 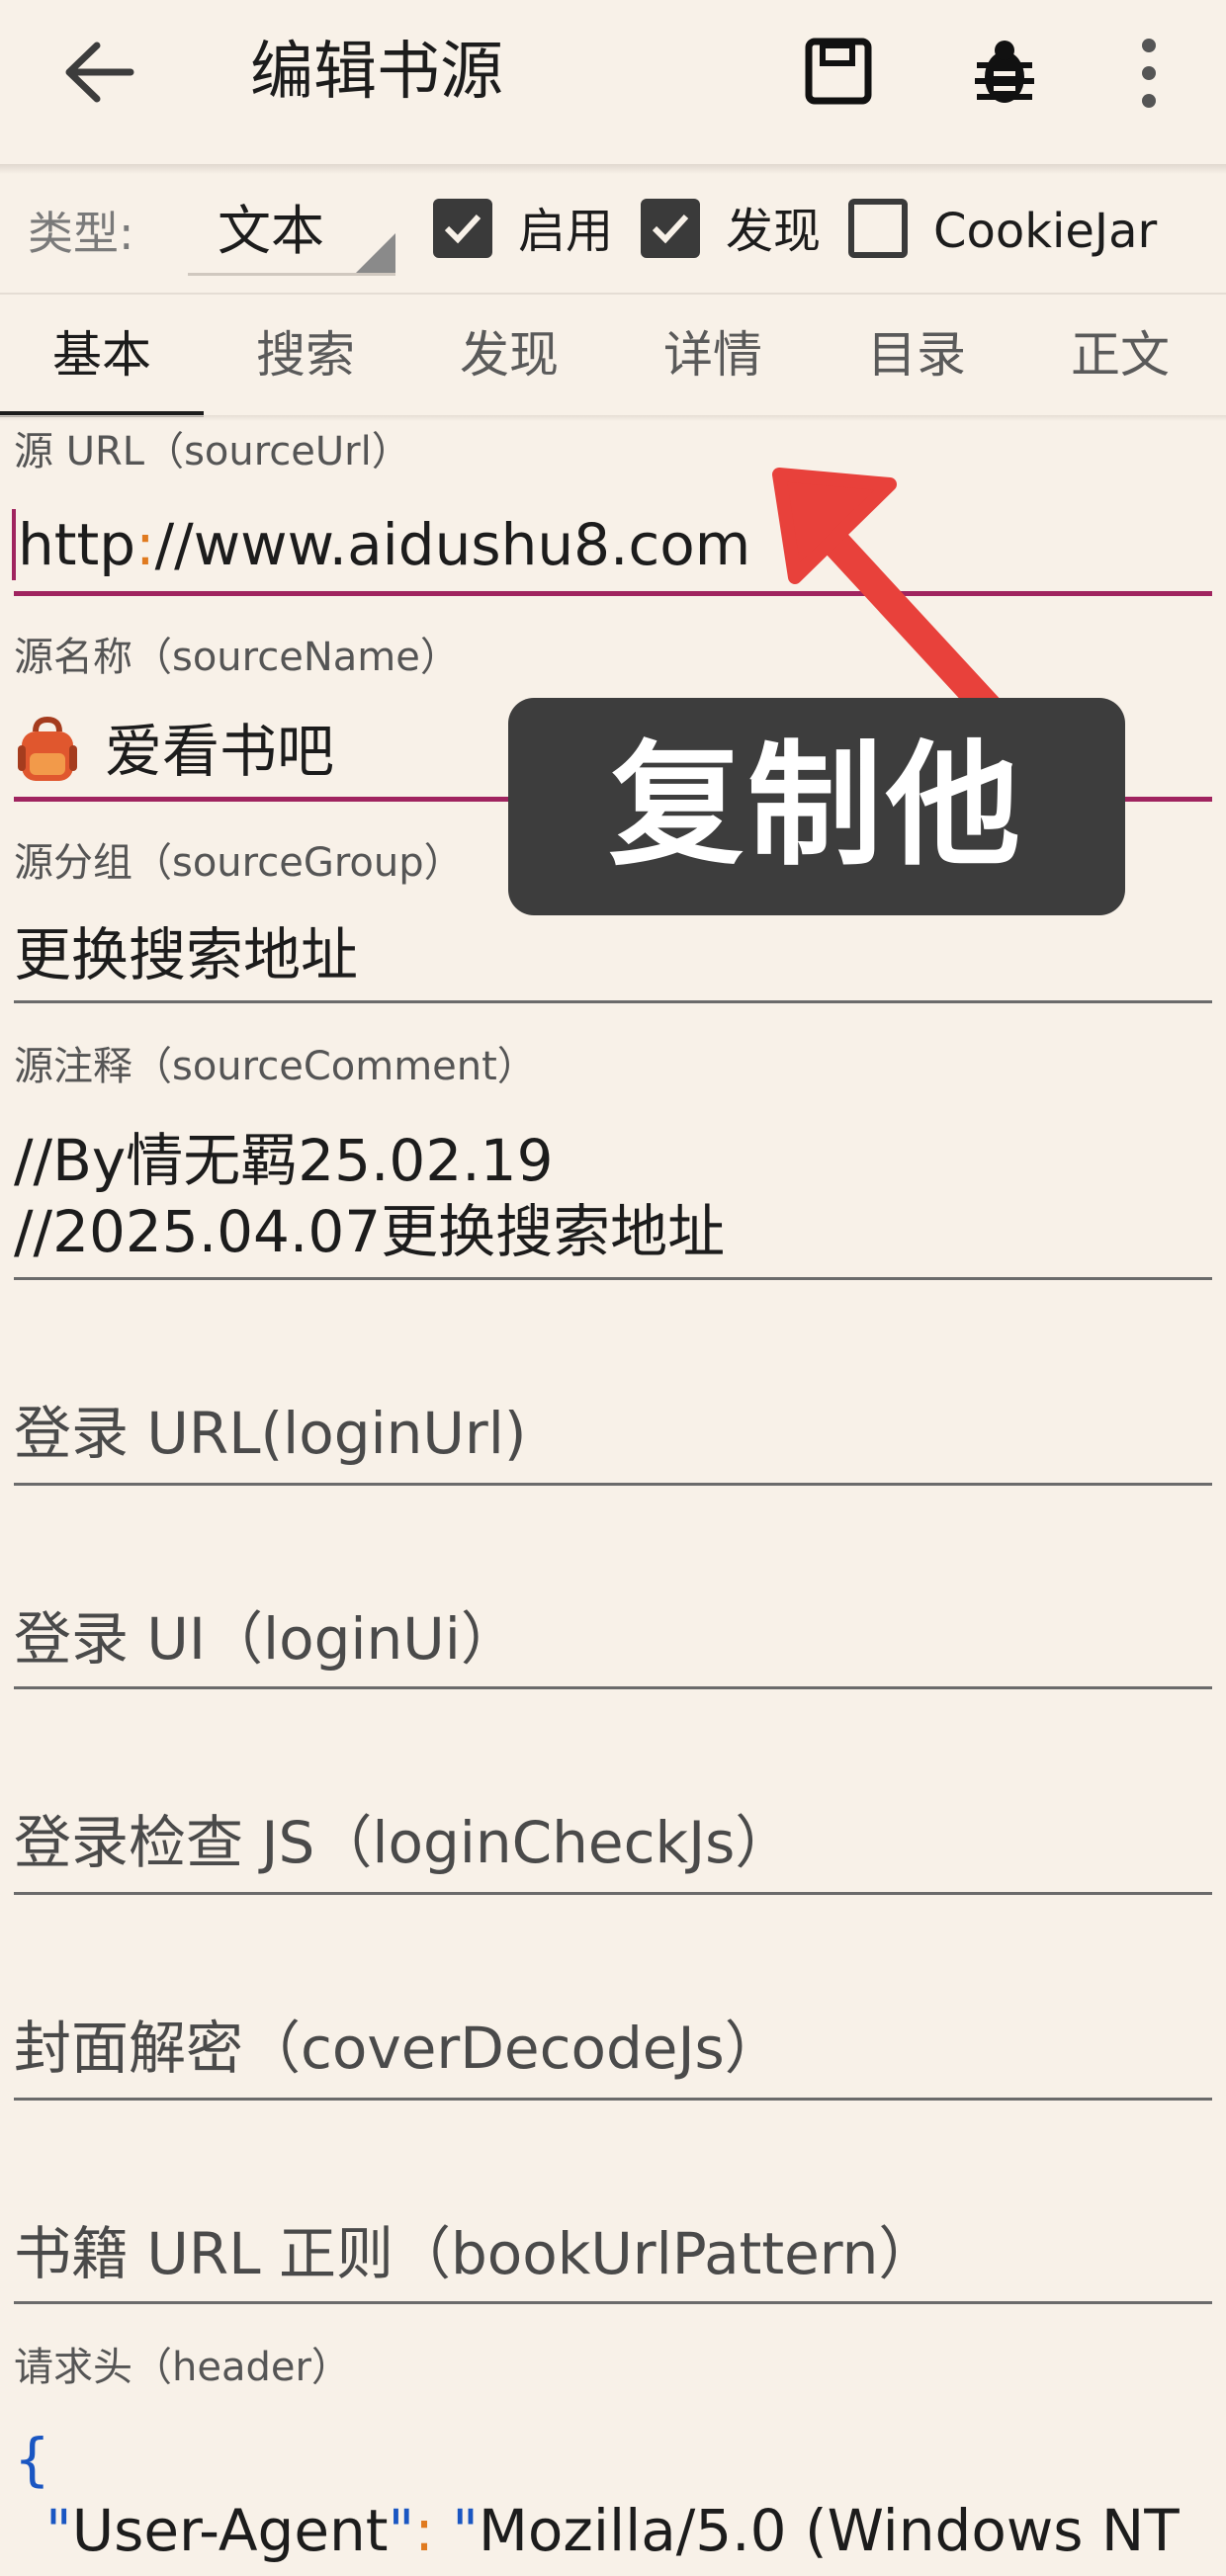 I want to click on header-json-line: "User-Agent": "Mozilla/5.0 (Windows NT, so click(x=613, y=2530).